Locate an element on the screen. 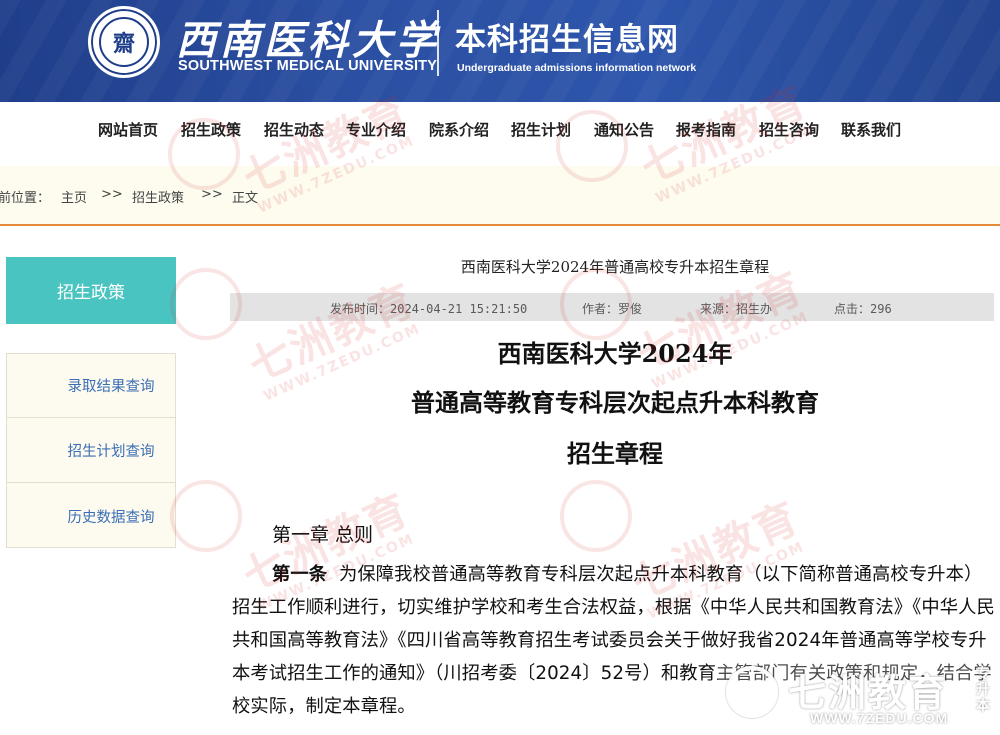 The height and width of the screenshot is (735, 1000). breadcrumb-current: 正文 is located at coordinates (245, 198).